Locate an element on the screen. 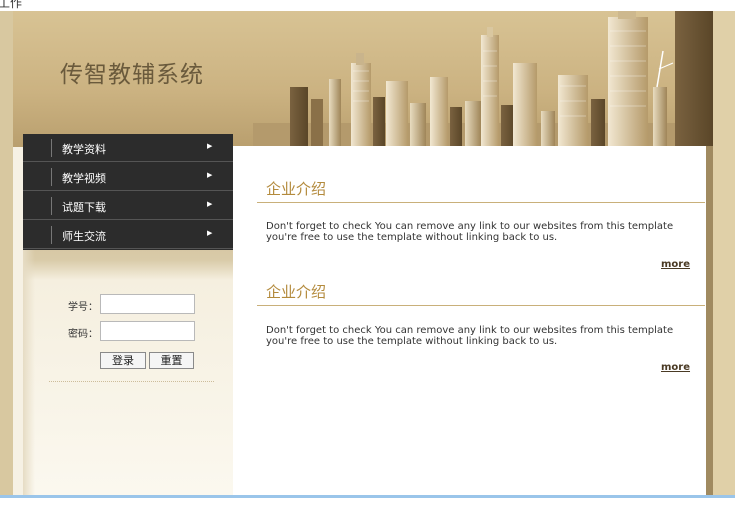 The height and width of the screenshot is (505, 735). nav-item-label: 师生交流 is located at coordinates (84, 236).